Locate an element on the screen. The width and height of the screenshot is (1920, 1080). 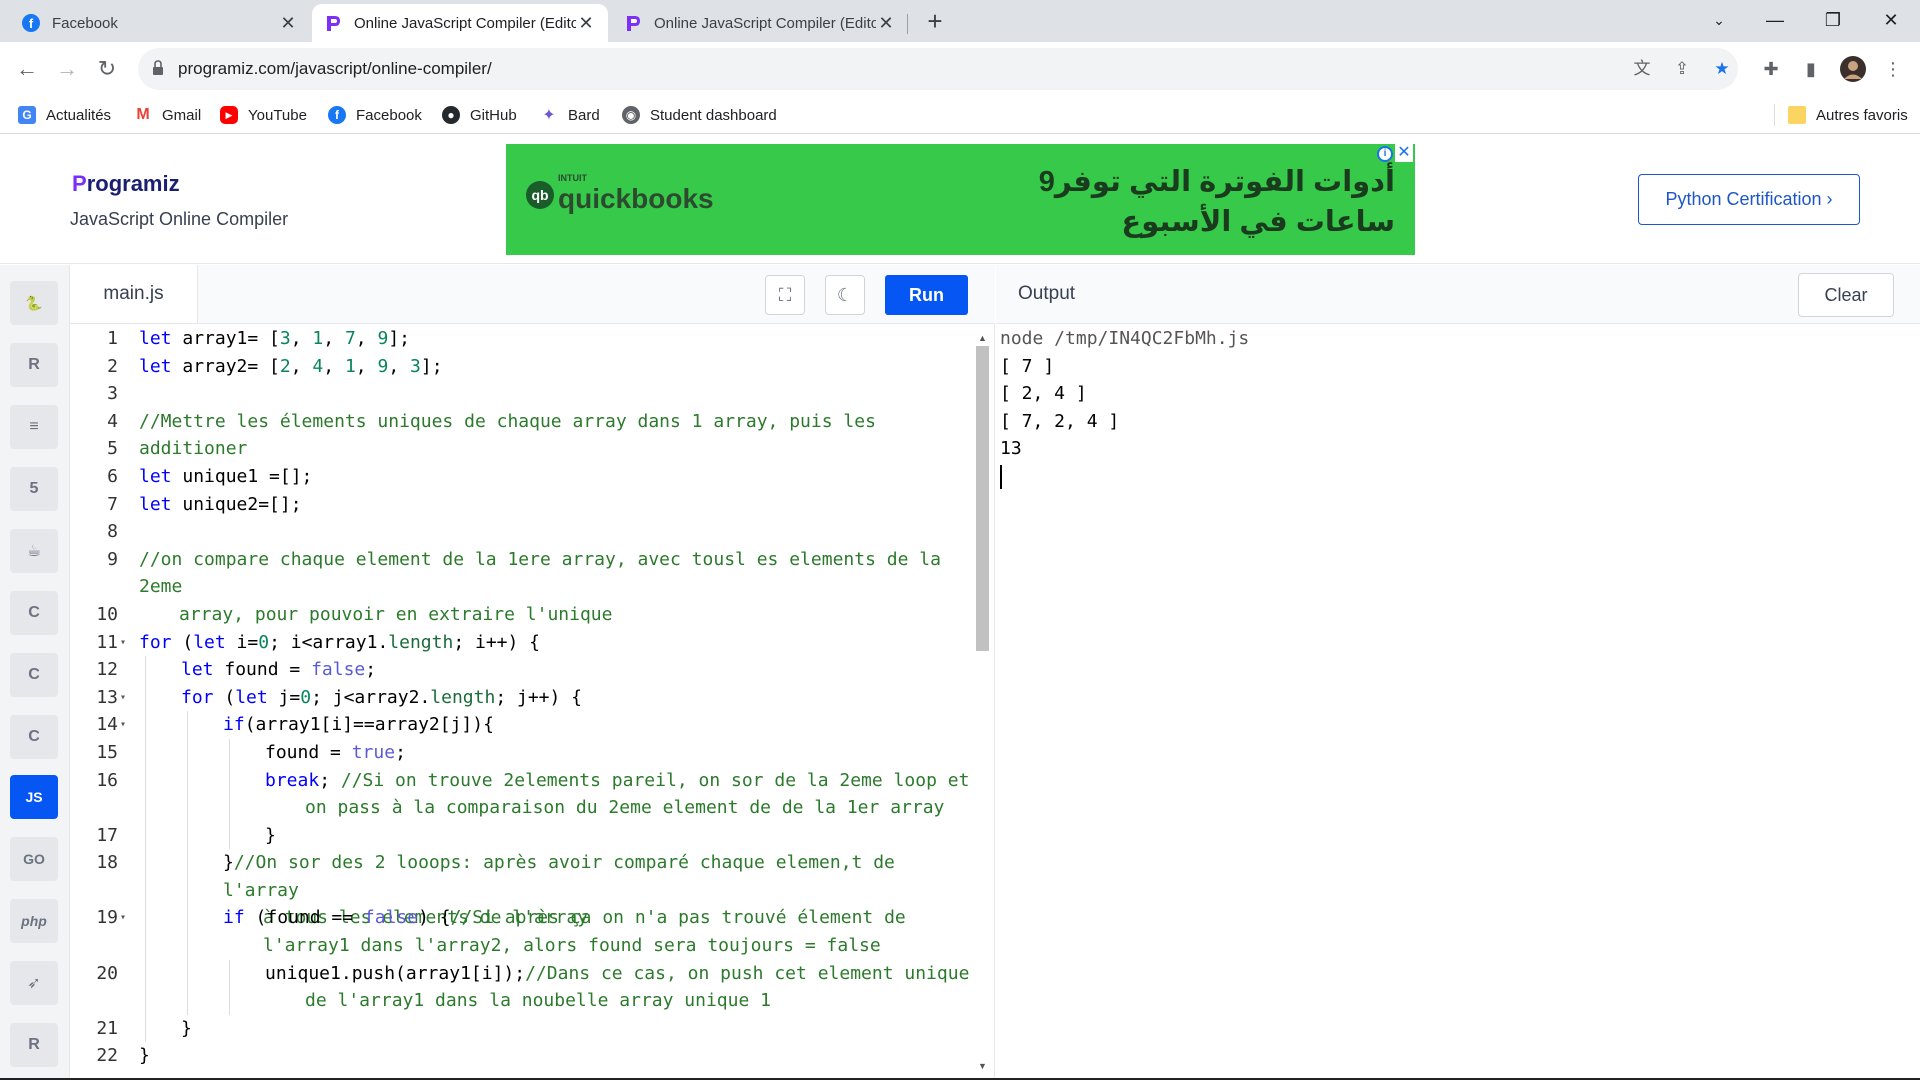
programiz-logo: Programiz is located at coordinates (126, 184).